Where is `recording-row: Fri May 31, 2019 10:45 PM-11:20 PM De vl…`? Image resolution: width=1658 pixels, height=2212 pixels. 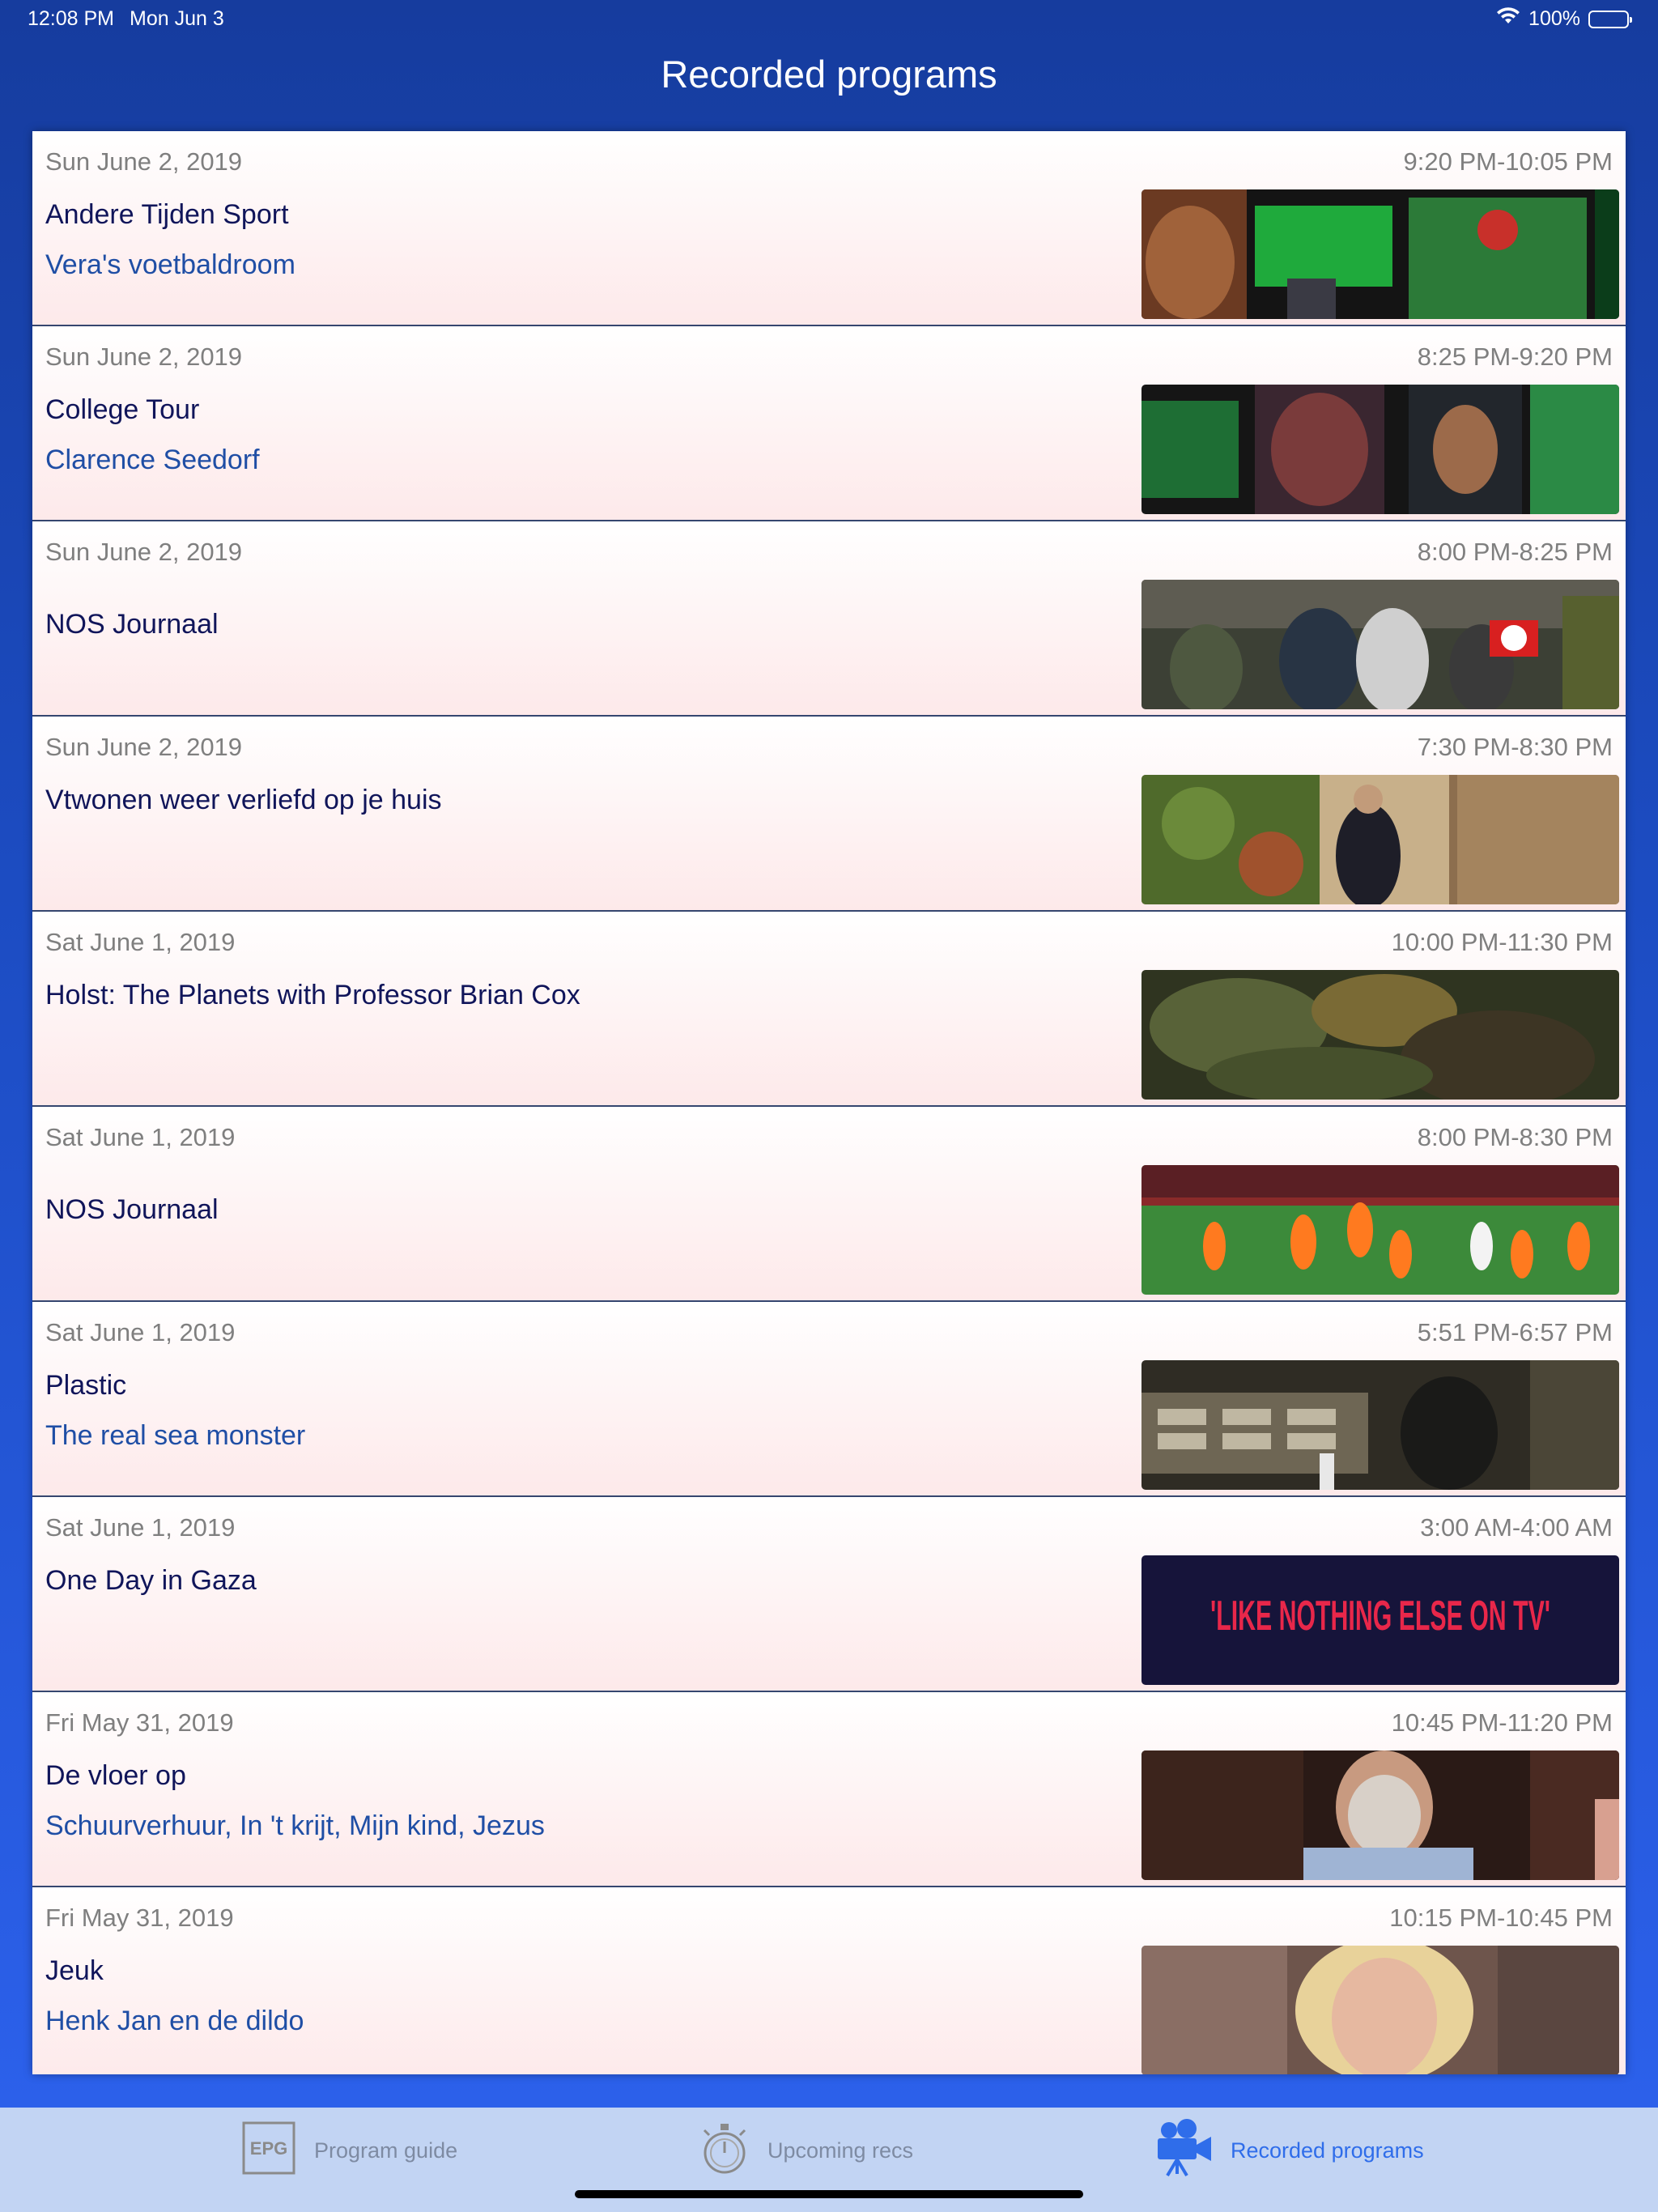
recording-row: Fri May 31, 2019 10:45 PM-11:20 PM De vl… is located at coordinates (829, 1790).